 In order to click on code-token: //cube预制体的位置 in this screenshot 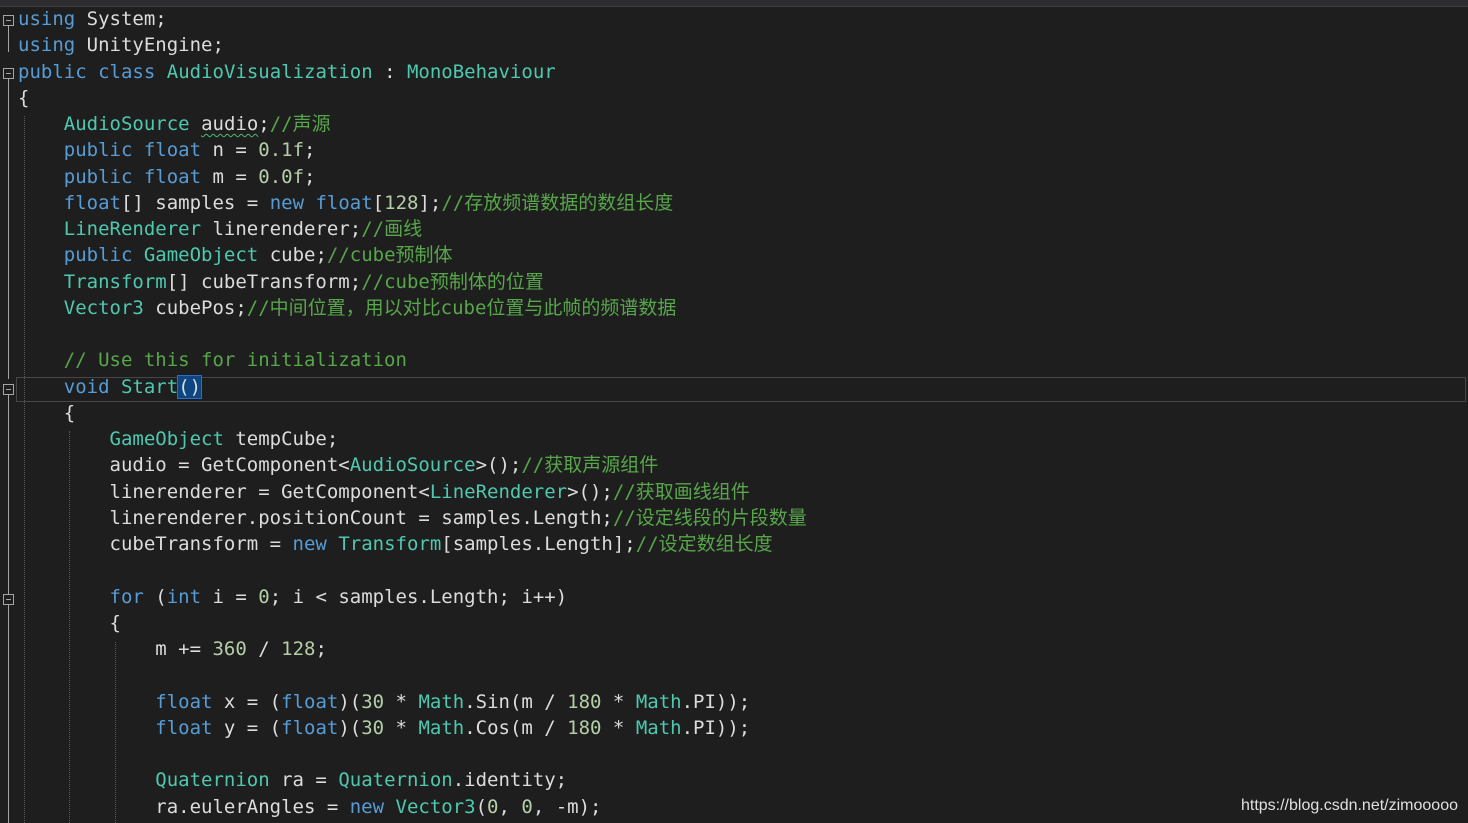, I will do `click(452, 281)`.